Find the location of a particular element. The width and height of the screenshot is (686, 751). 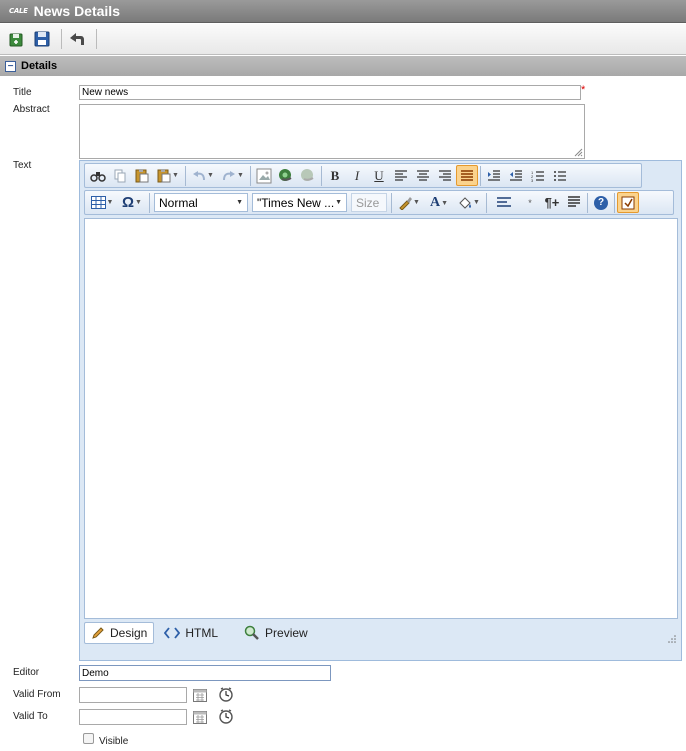

magnifier-icon is located at coordinates (252, 633).